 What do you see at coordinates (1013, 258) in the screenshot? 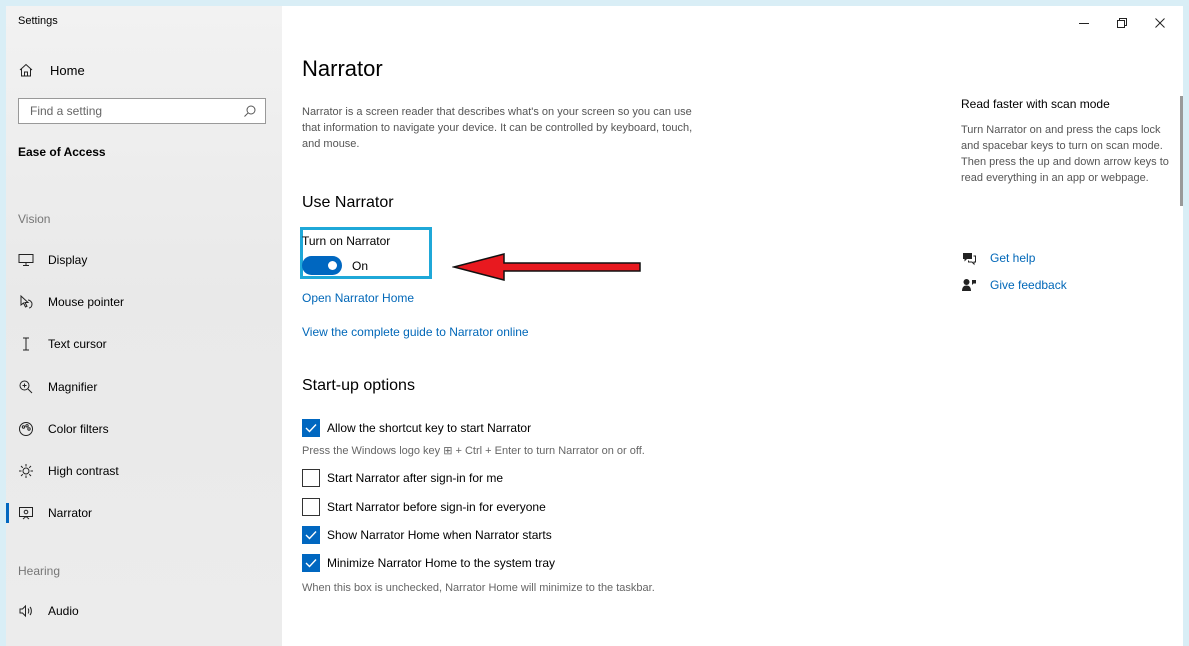
I see `get-help-label: Get help` at bounding box center [1013, 258].